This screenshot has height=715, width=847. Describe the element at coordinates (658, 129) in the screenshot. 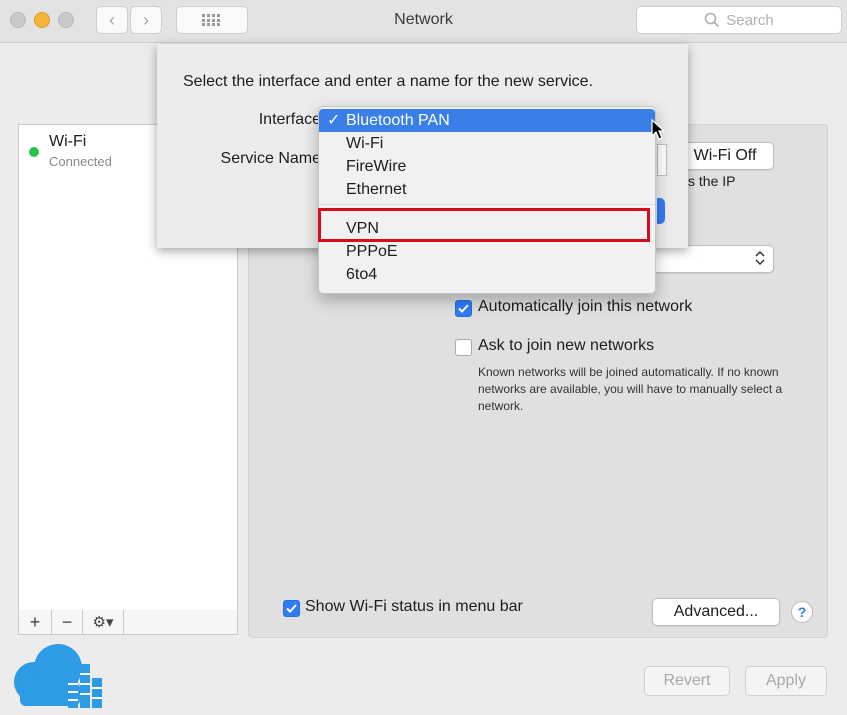

I see `mouse-cursor-icon` at that location.